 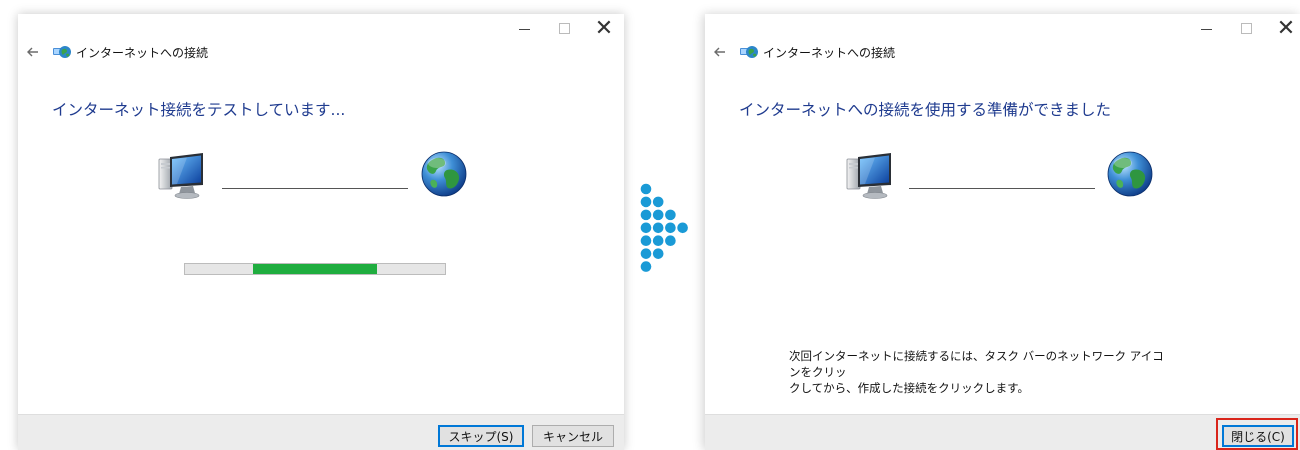 I want to click on instruction-line: クしてから、作成した接続をクリックします。, so click(x=909, y=388).